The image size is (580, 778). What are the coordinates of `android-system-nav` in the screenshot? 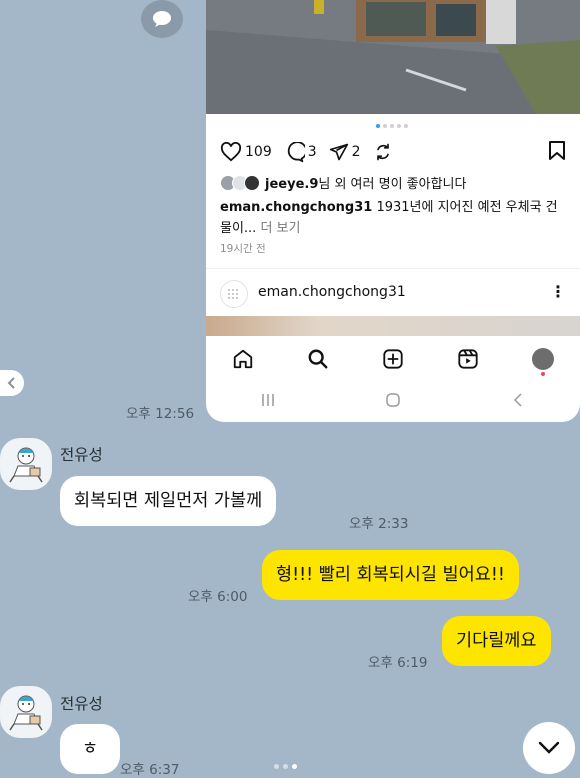 It's located at (393, 400).